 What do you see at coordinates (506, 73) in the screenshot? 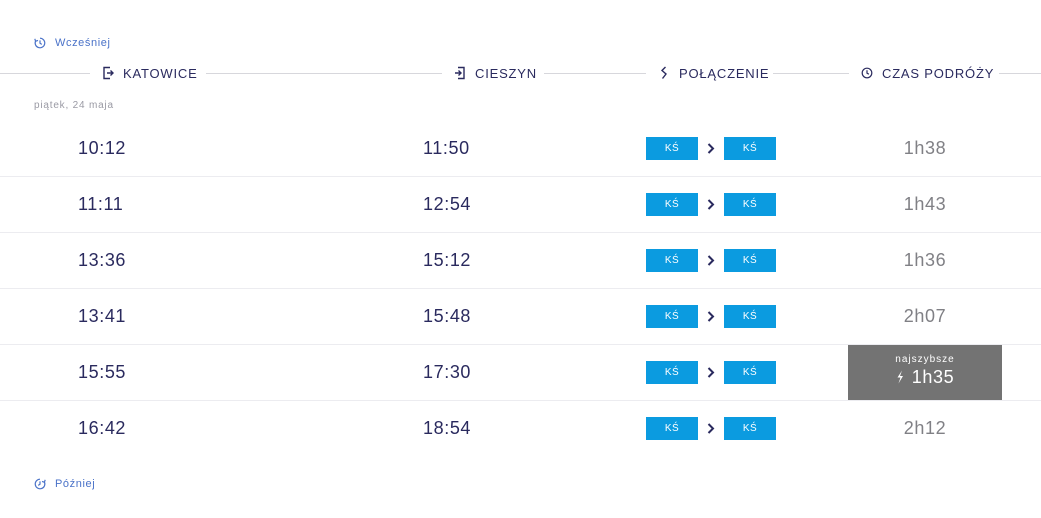
I see `header-to-label: CIESZYN` at bounding box center [506, 73].